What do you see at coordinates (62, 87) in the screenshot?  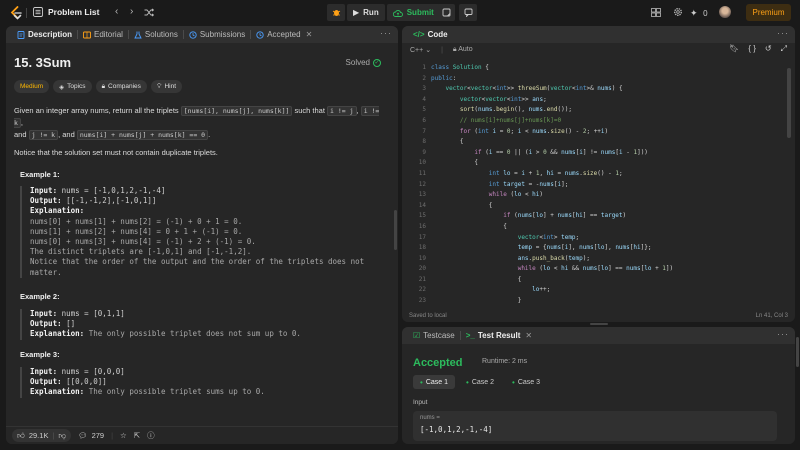 I see `tag-icon: ◈` at bounding box center [62, 87].